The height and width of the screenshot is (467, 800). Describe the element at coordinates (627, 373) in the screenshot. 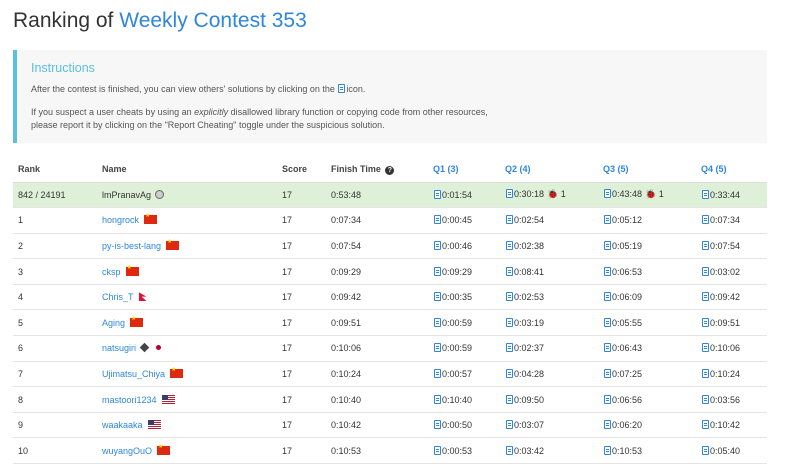

I see `q3-time: 0:07:25` at that location.